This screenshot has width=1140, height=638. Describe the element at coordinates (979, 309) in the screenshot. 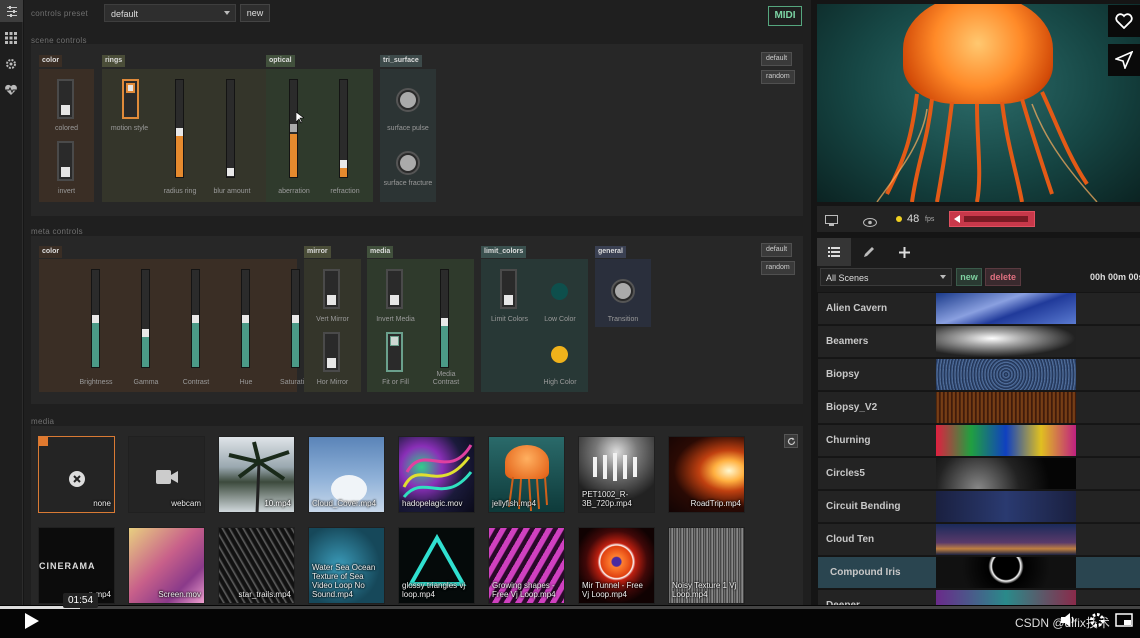

I see `scene-row: Alien Cavern` at that location.